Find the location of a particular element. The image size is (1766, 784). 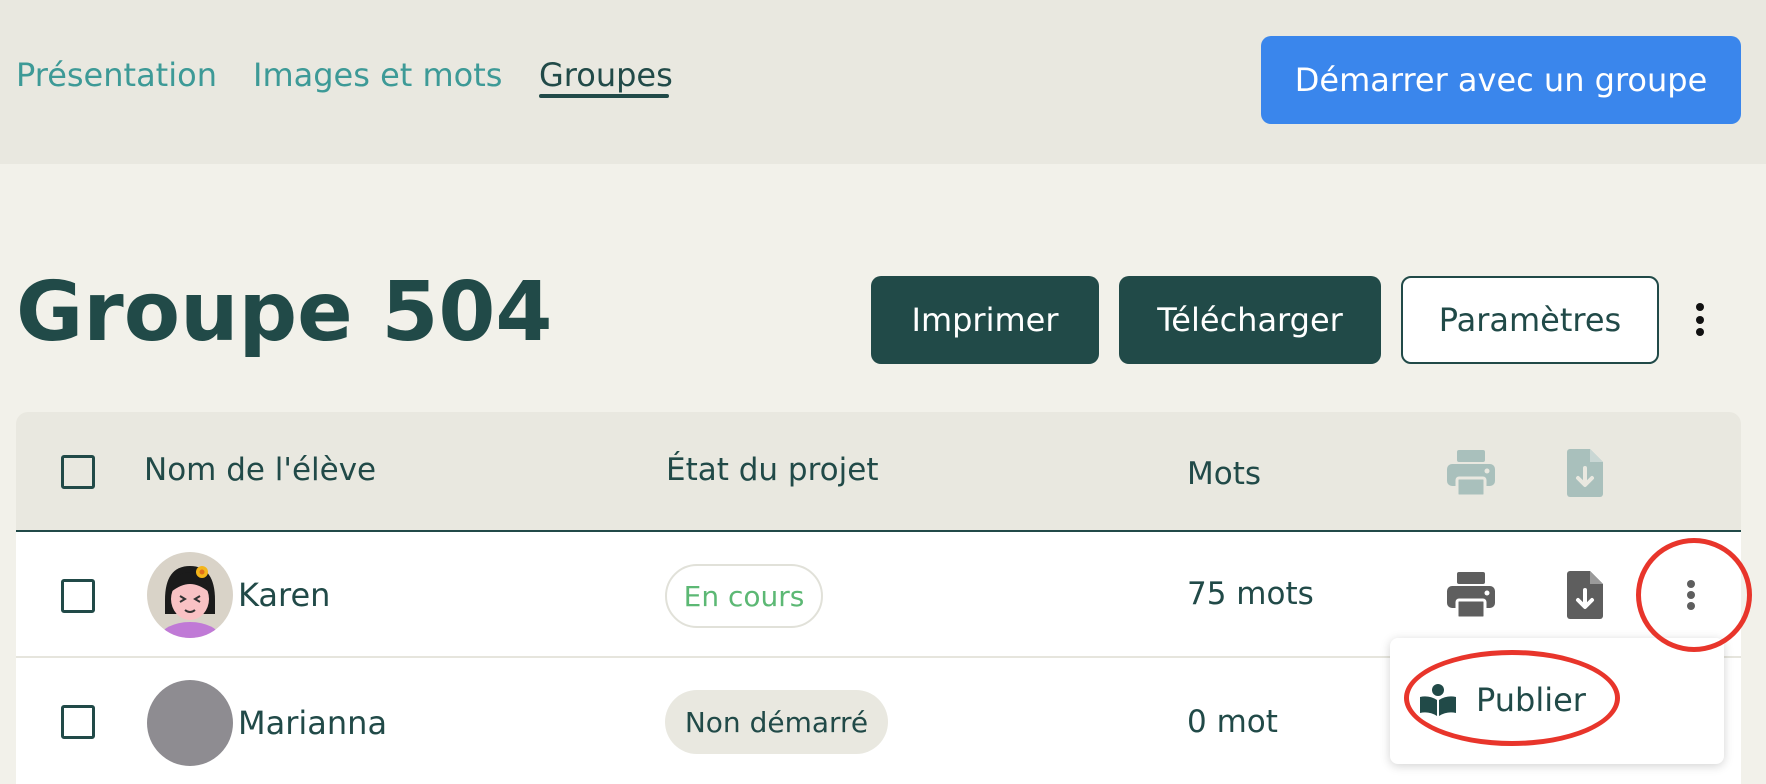

row-more-options-icon is located at coordinates (1691, 595).